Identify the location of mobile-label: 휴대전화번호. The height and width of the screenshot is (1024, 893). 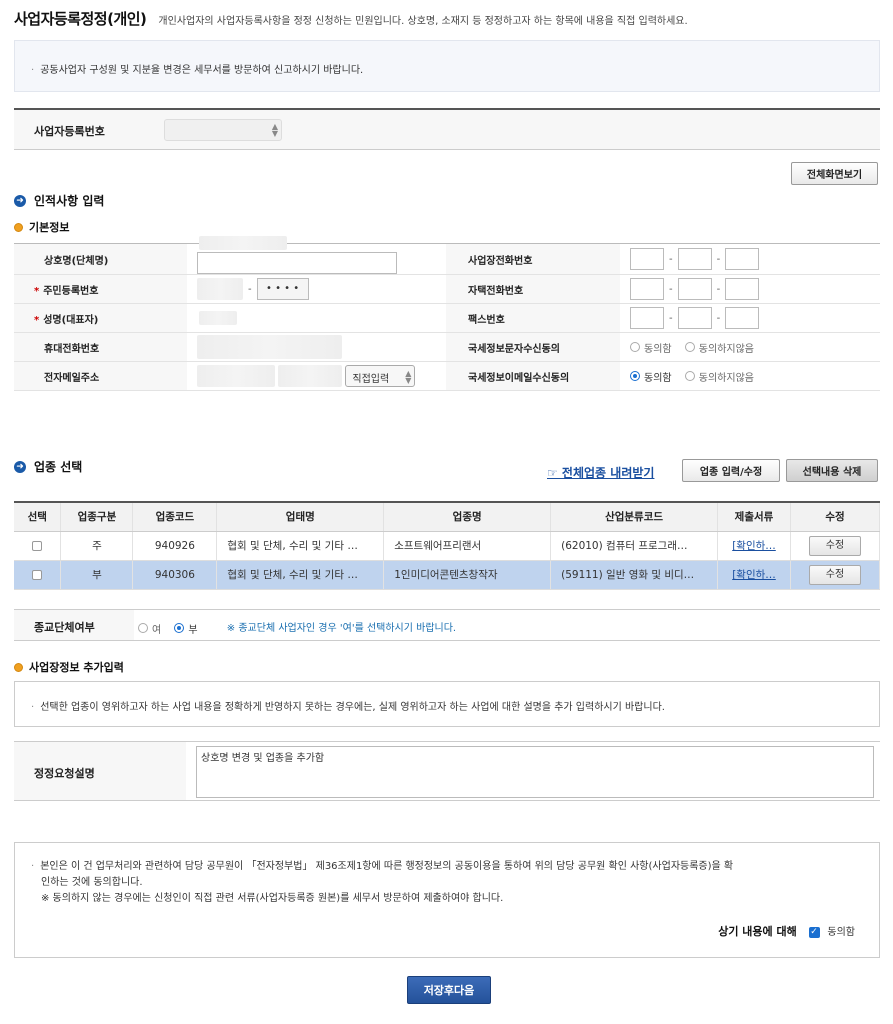
(100, 347).